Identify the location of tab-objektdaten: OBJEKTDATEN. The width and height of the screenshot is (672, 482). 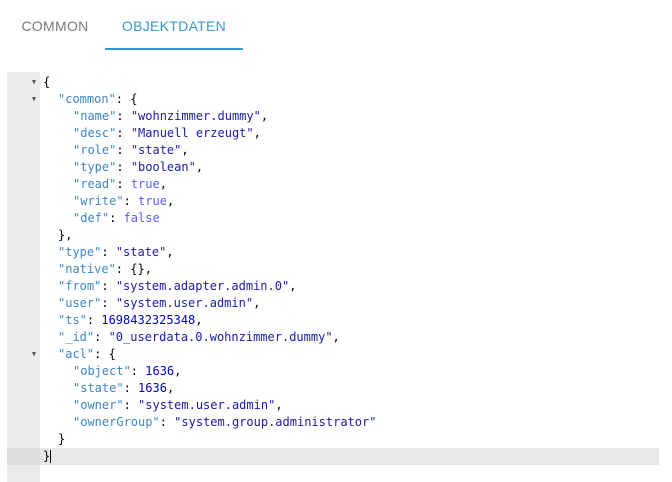
(174, 26).